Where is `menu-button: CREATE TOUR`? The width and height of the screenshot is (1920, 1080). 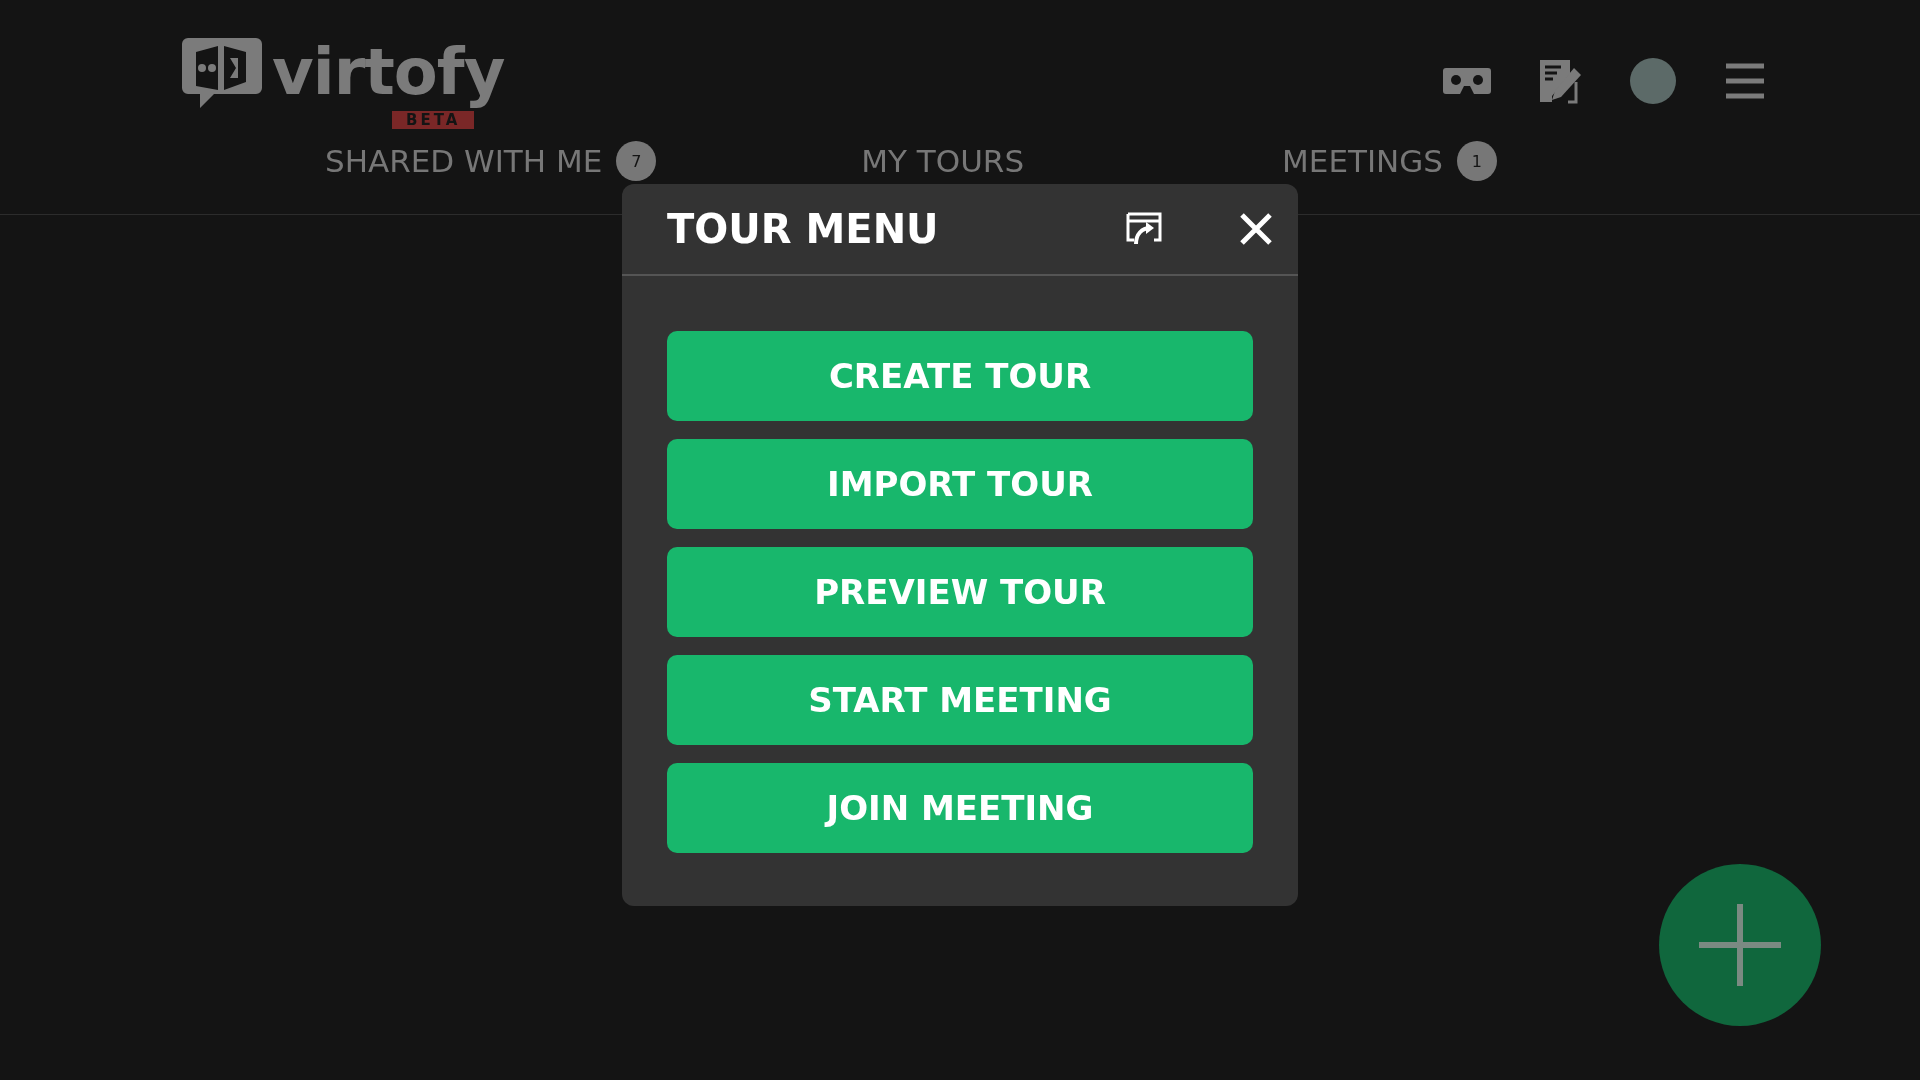 menu-button: CREATE TOUR is located at coordinates (960, 376).